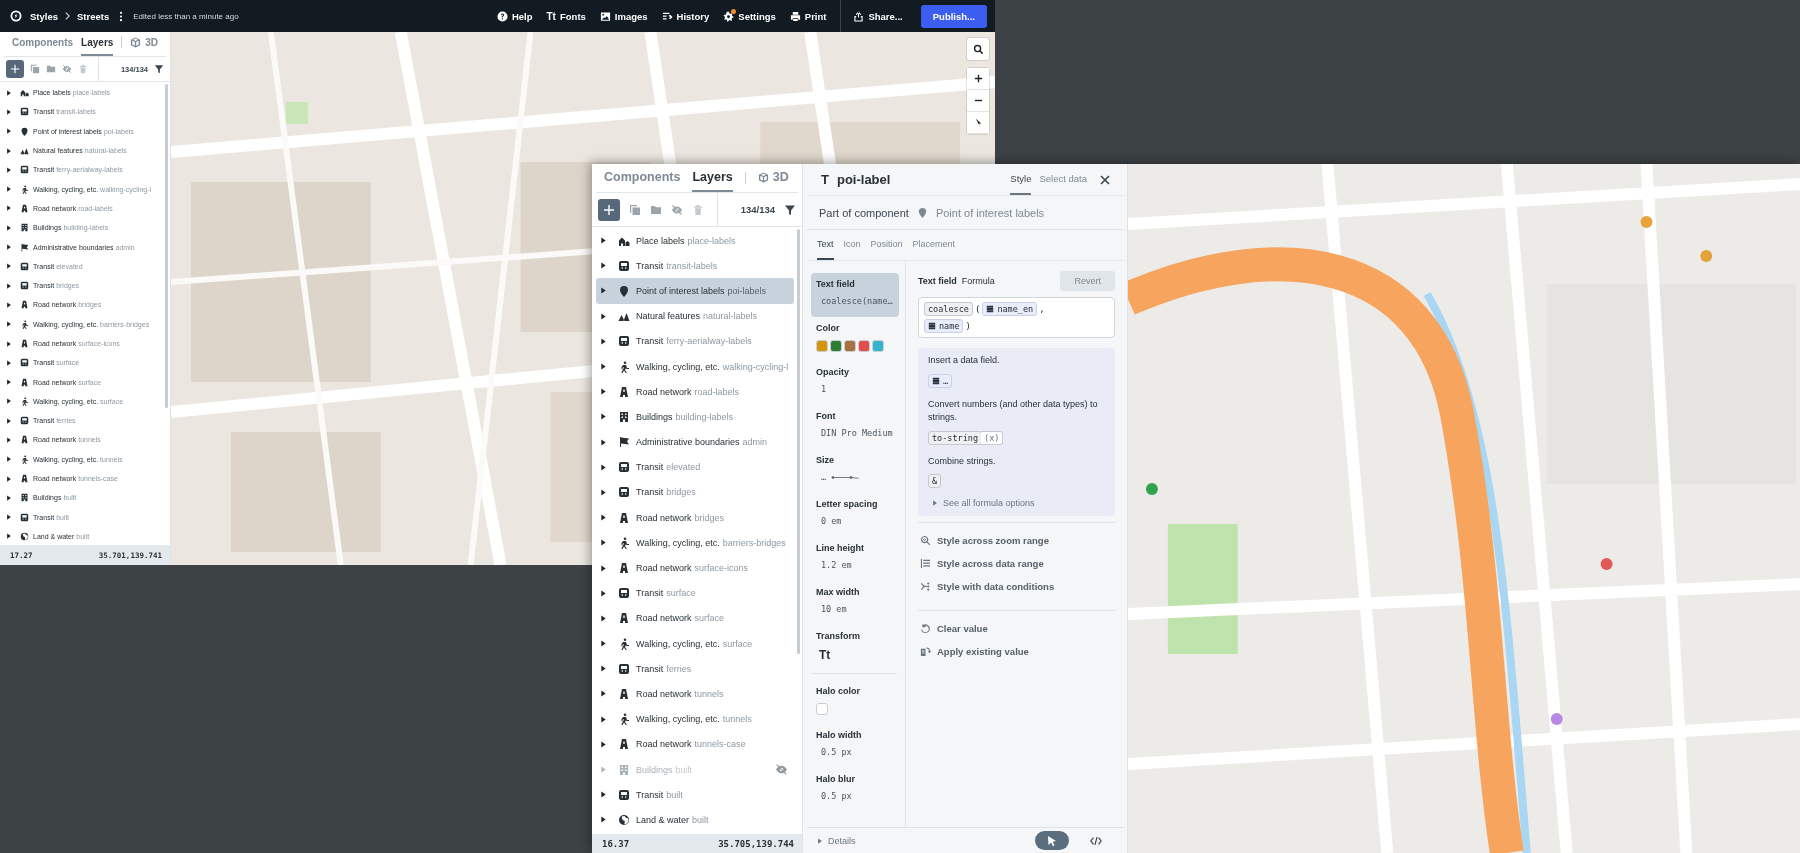 The width and height of the screenshot is (1800, 853). I want to click on function-chip: &, so click(935, 481).